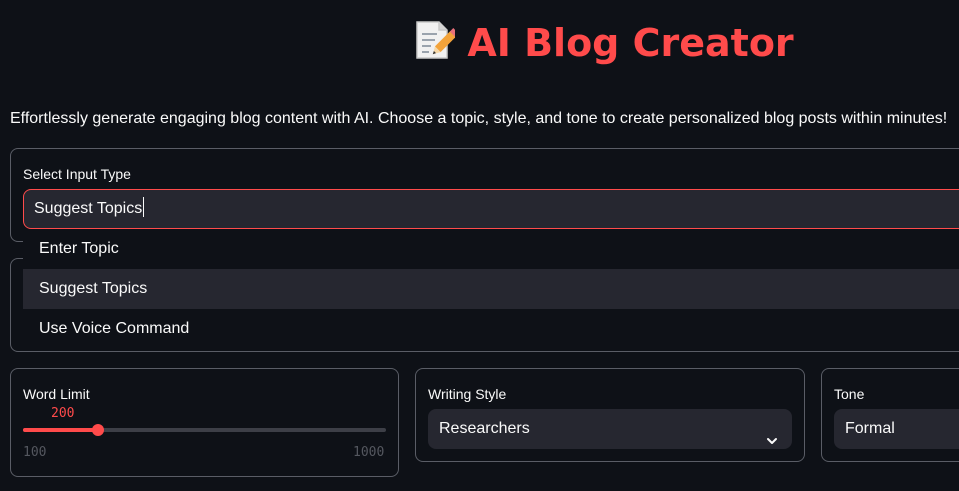 Image resolution: width=959 pixels, height=491 pixels. Describe the element at coordinates (870, 428) in the screenshot. I see `tone-value: Formal` at that location.